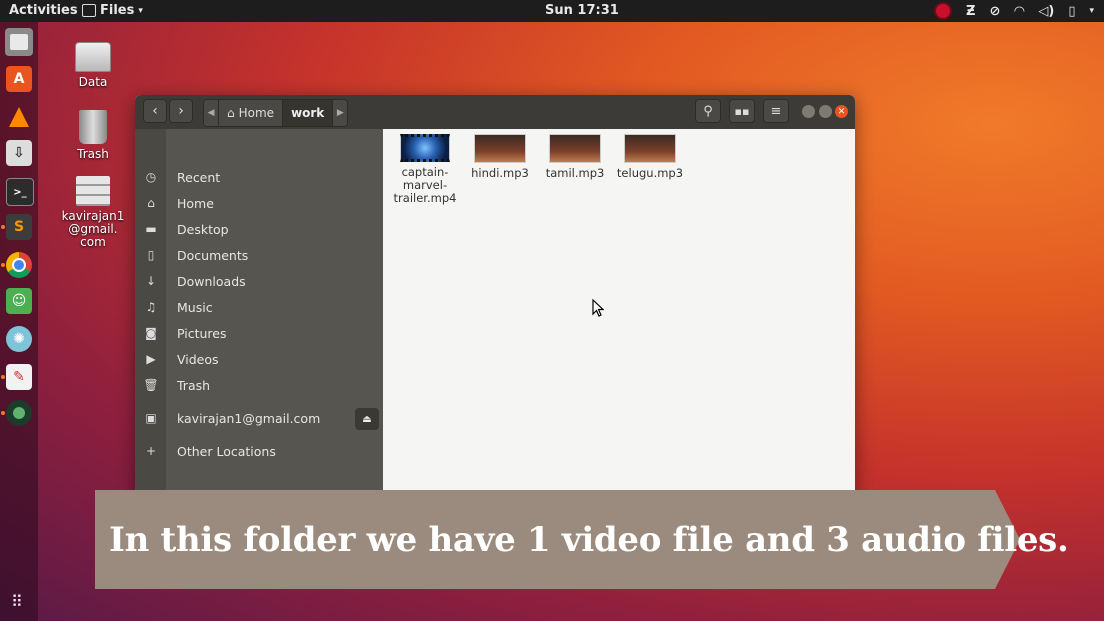  What do you see at coordinates (211, 281) in the screenshot?
I see `sidebar-item-label: Downloads` at bounding box center [211, 281].